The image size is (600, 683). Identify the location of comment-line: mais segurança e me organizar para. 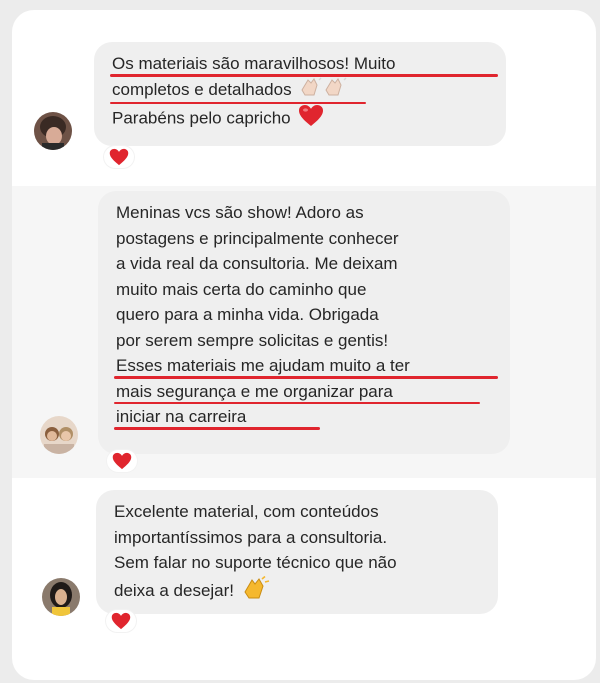
(297, 392).